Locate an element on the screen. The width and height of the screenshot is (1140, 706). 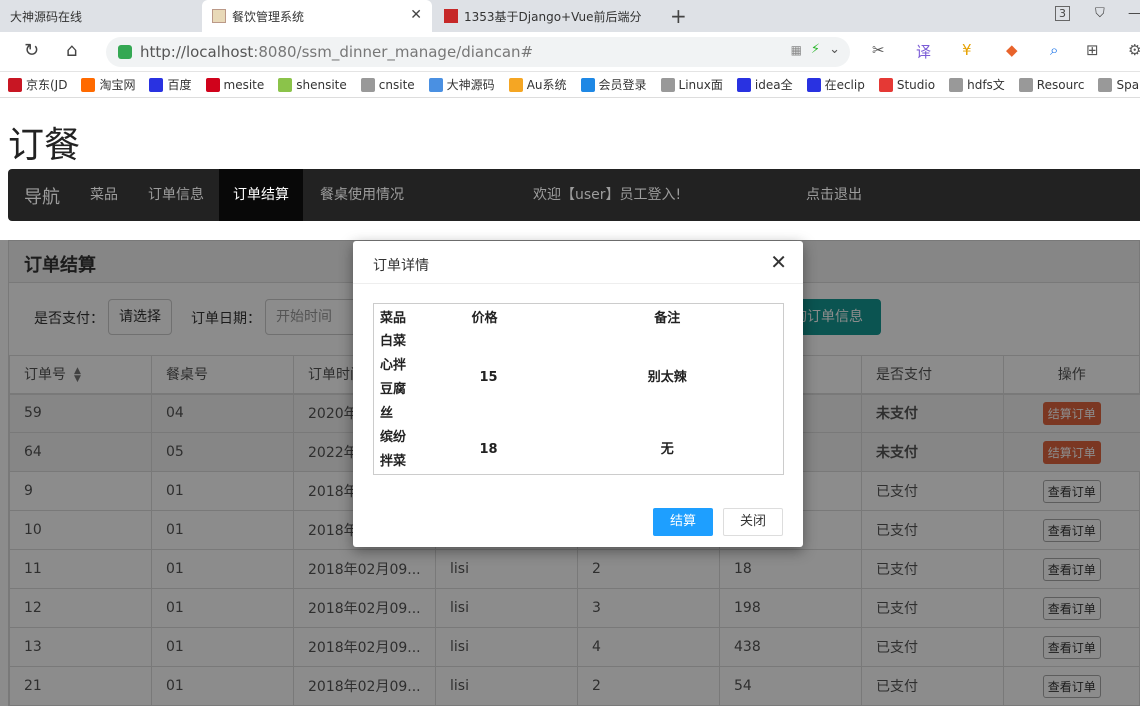
bookmark-item: 京东(JD is located at coordinates (37, 84).